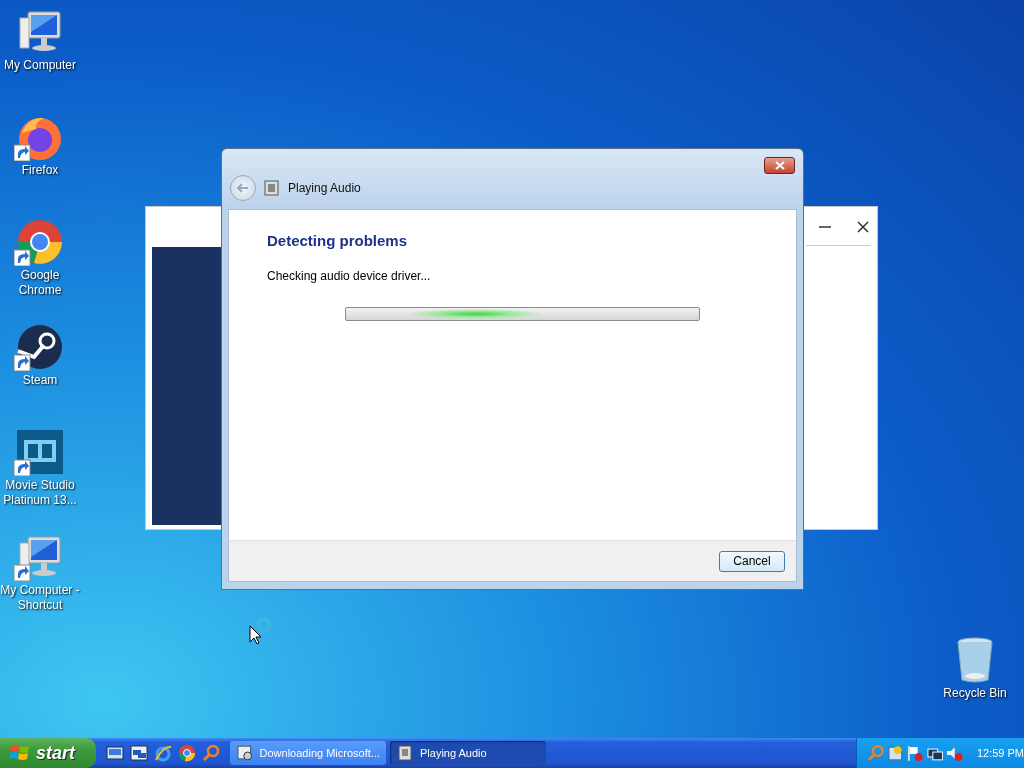  Describe the element at coordinates (40, 380) in the screenshot. I see `icon-label: Steam` at that location.